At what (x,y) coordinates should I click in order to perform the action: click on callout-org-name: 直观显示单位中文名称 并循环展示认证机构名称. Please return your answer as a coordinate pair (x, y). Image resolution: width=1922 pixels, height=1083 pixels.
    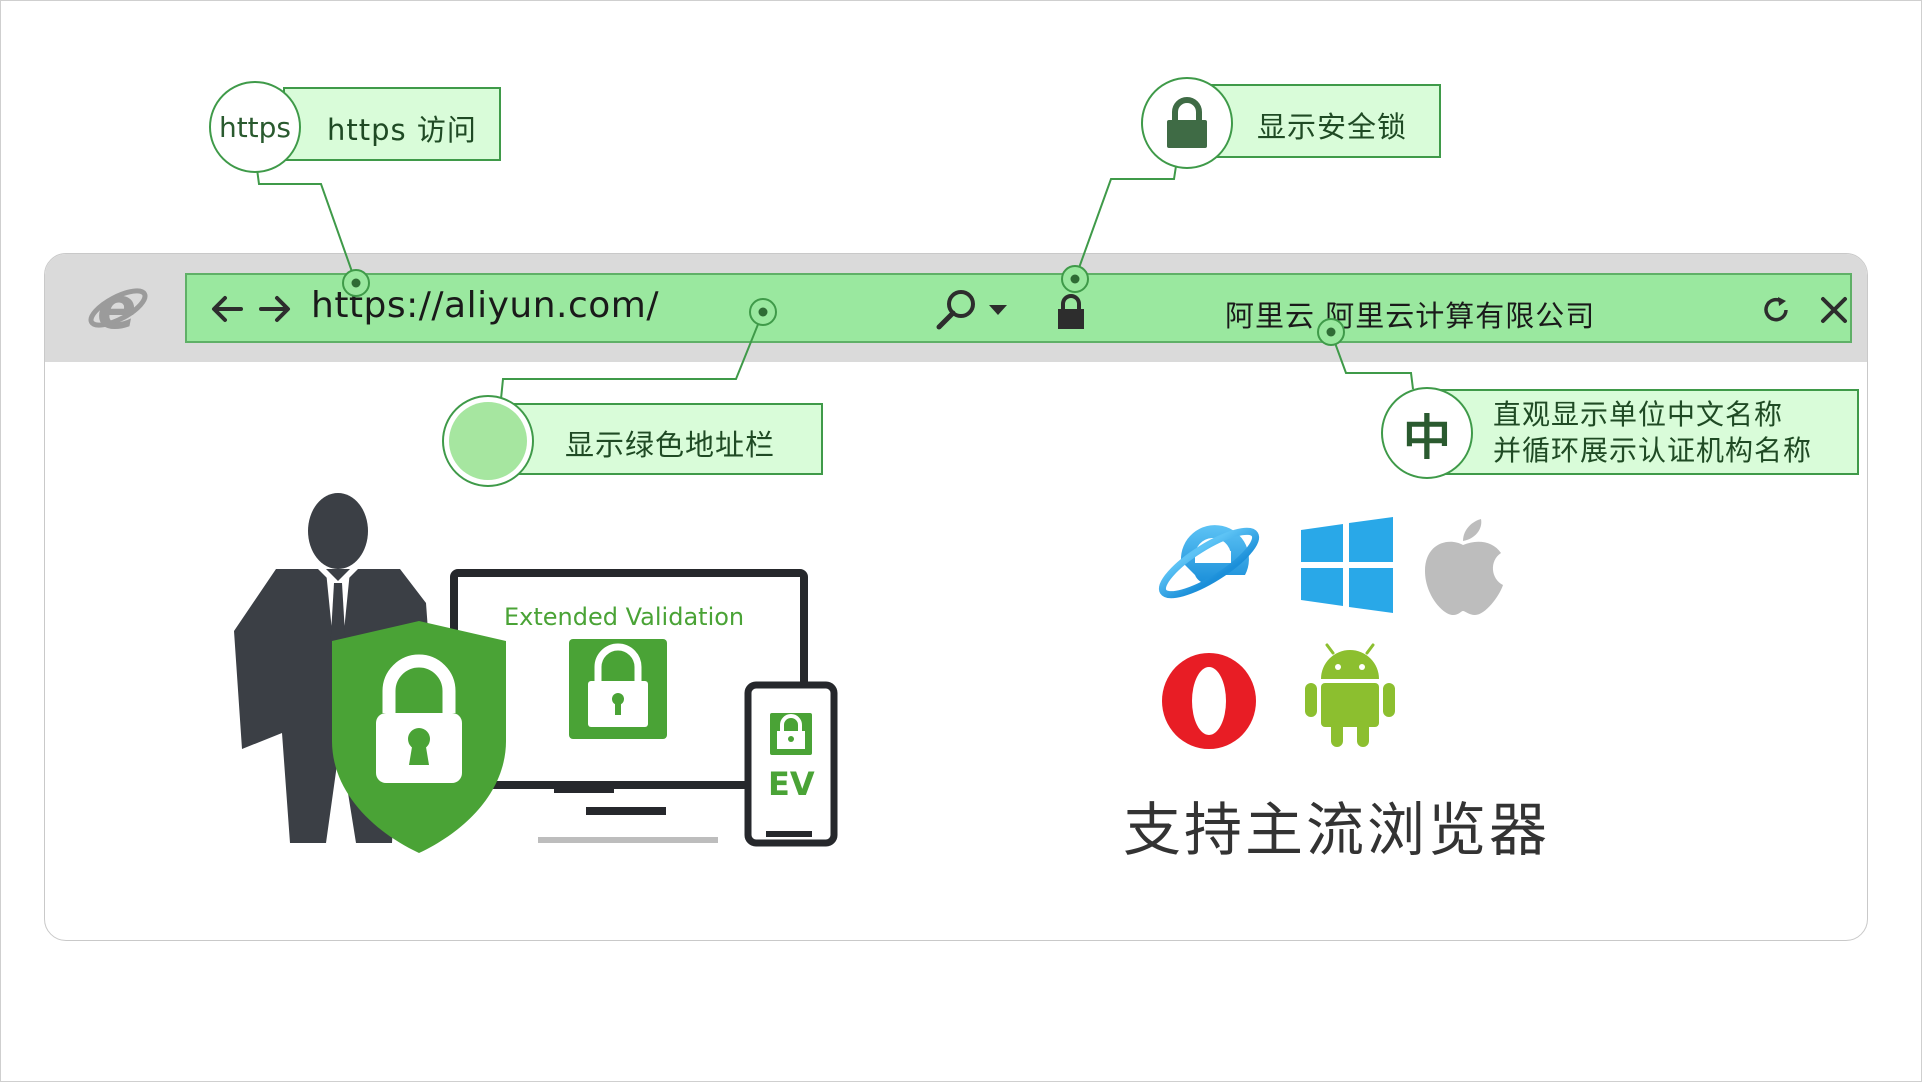
    Looking at the image, I should click on (1641, 432).